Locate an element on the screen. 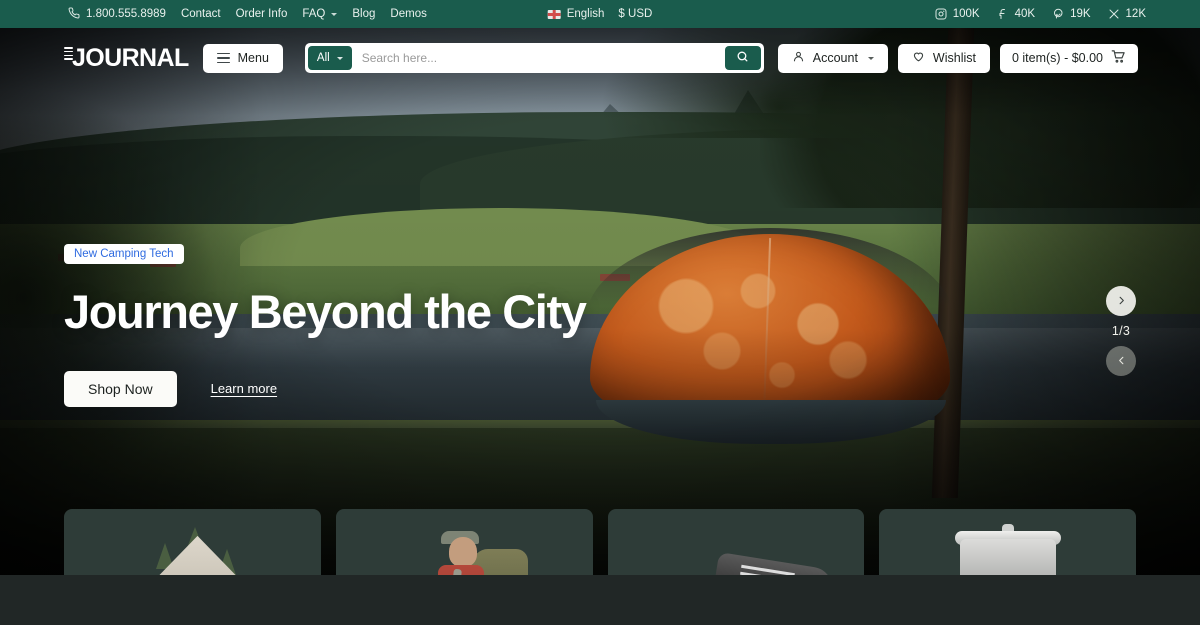 Image resolution: width=1200 pixels, height=625 pixels. wishlist-button: Wishlist is located at coordinates (943, 58).